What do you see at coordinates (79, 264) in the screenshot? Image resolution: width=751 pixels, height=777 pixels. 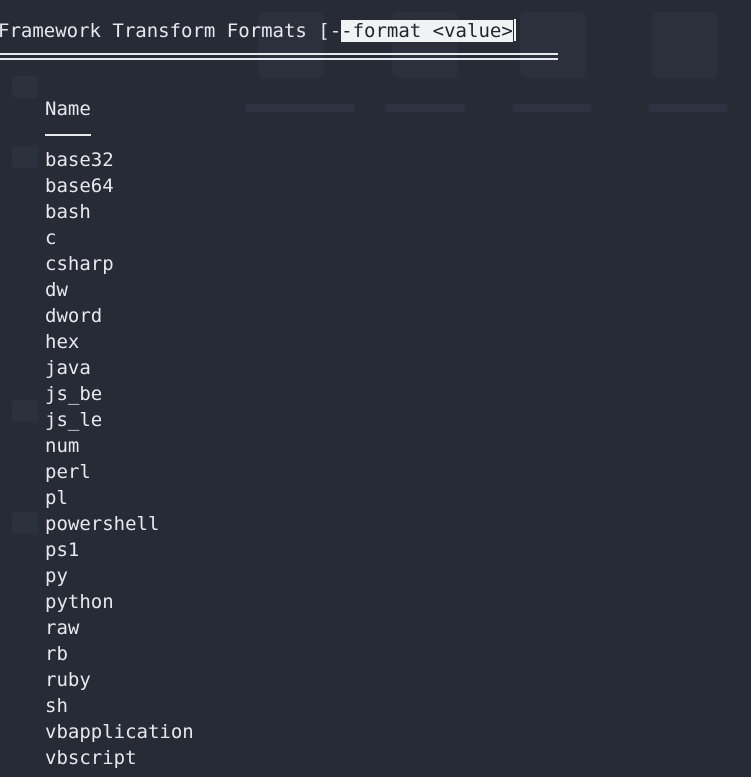 I see `format-item: csharp` at bounding box center [79, 264].